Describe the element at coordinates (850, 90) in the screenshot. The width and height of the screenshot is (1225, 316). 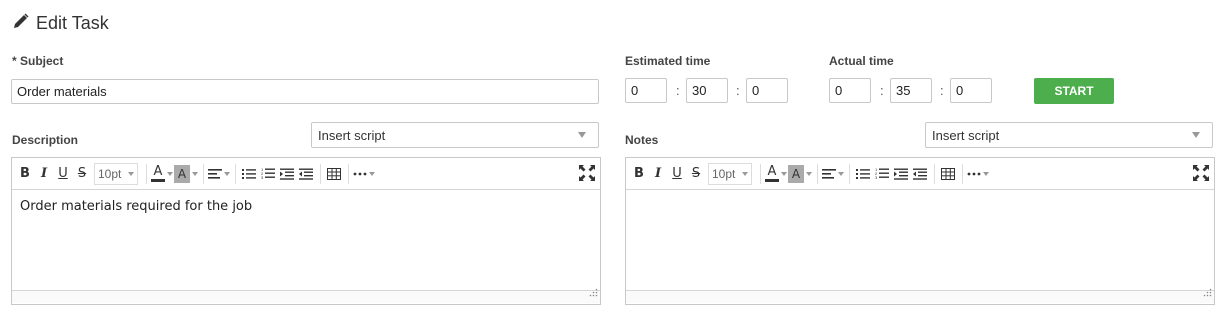
I see `actual-hours-input` at that location.